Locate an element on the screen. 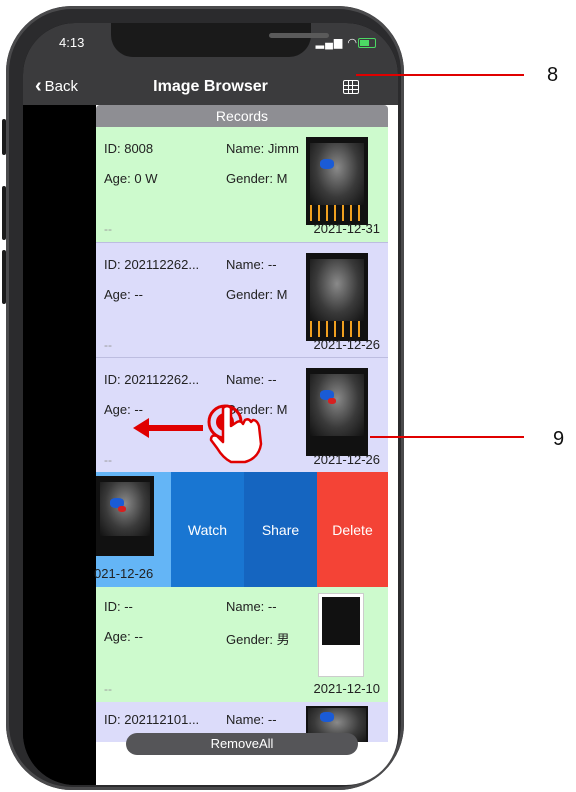 The width and height of the screenshot is (576, 792). record-name: Name: Jimm is located at coordinates (262, 148).